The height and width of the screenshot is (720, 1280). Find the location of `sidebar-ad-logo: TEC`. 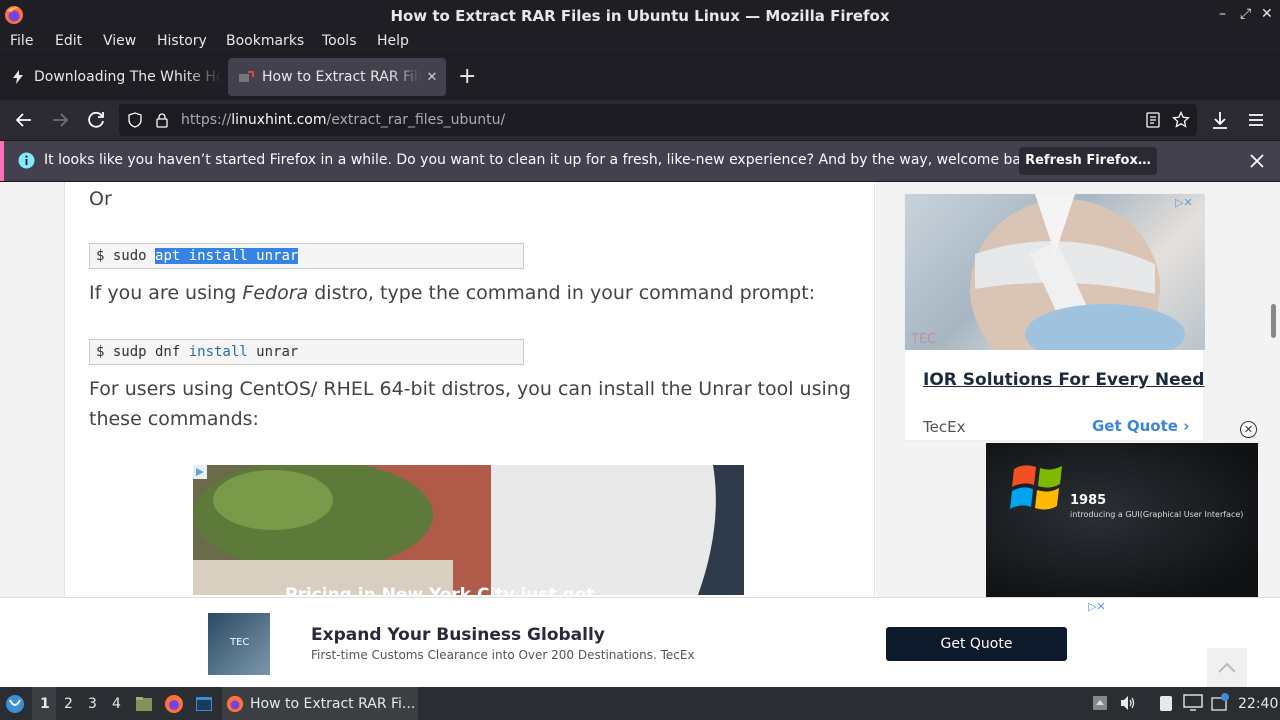

sidebar-ad-logo: TEC is located at coordinates (924, 339).